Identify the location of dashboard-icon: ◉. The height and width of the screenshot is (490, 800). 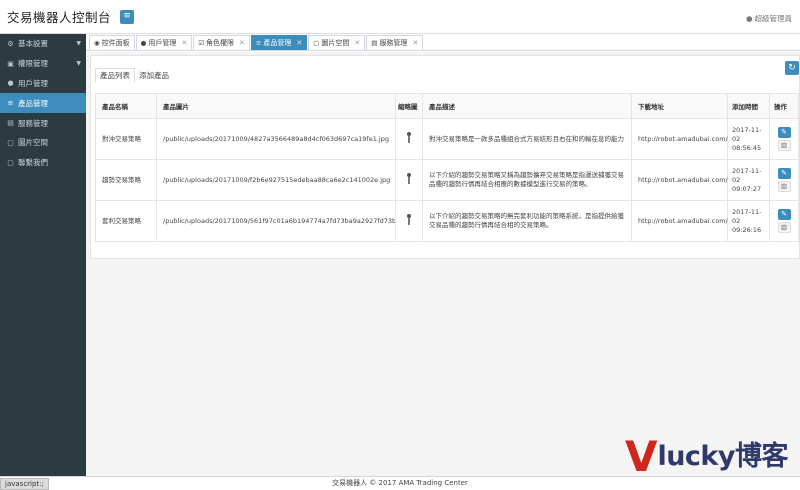
(97, 43).